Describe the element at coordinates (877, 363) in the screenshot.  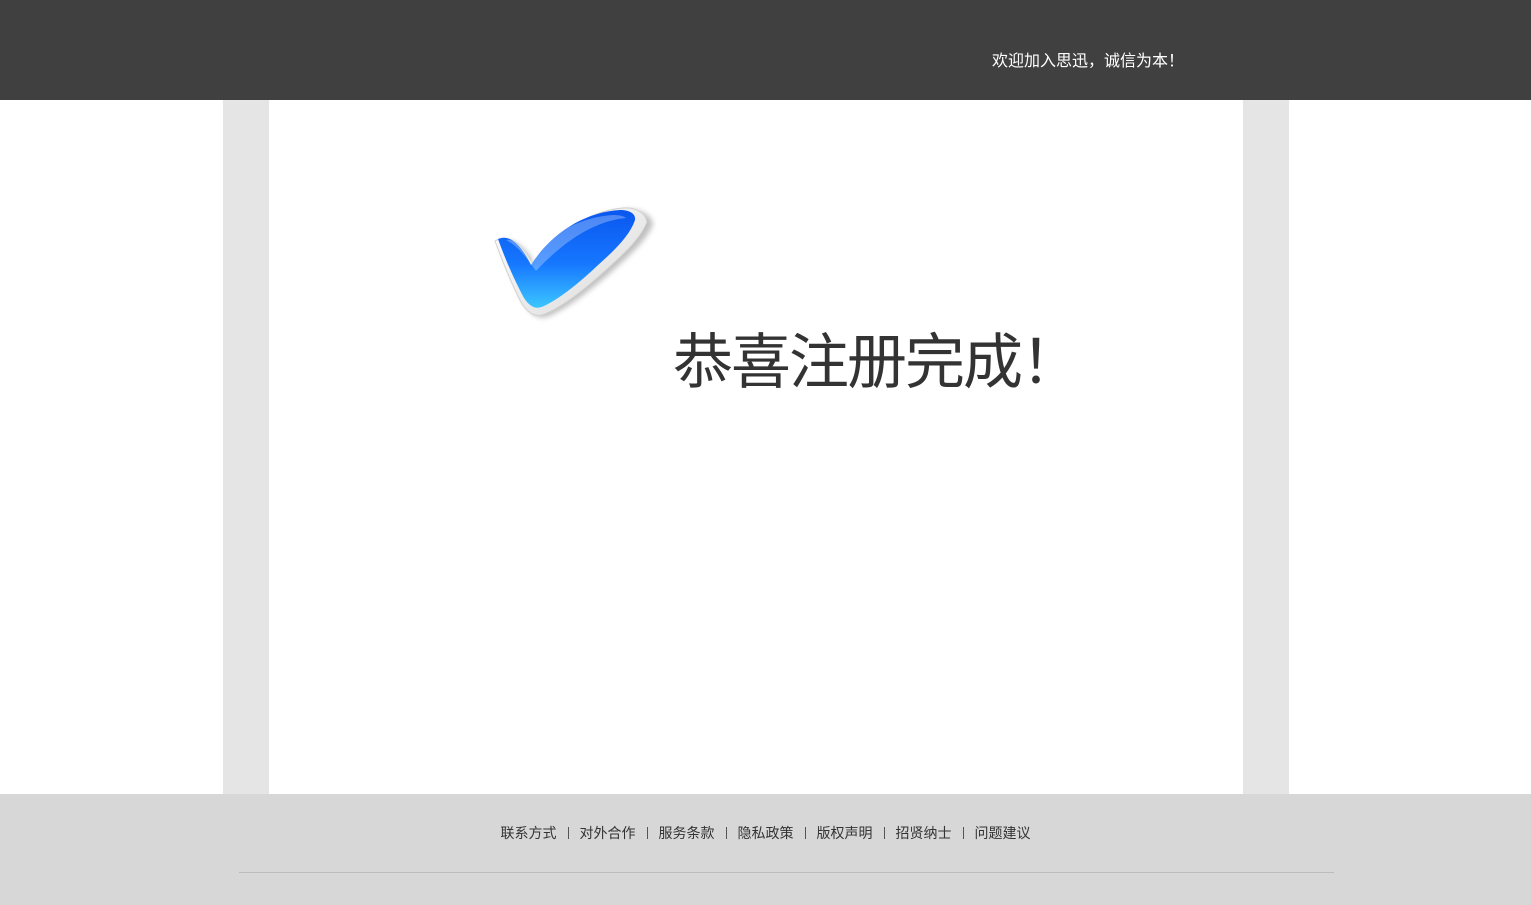
I see `success-title: 恭喜注册完成！` at that location.